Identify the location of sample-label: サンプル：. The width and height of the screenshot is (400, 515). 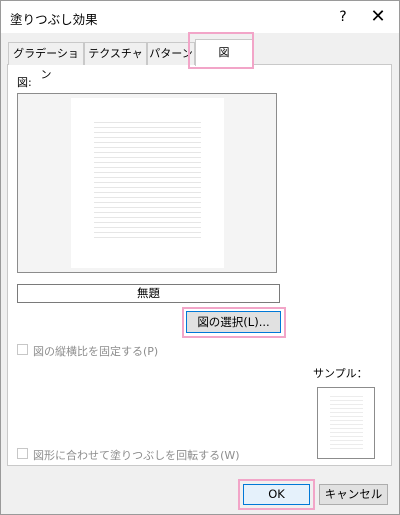
(340, 373).